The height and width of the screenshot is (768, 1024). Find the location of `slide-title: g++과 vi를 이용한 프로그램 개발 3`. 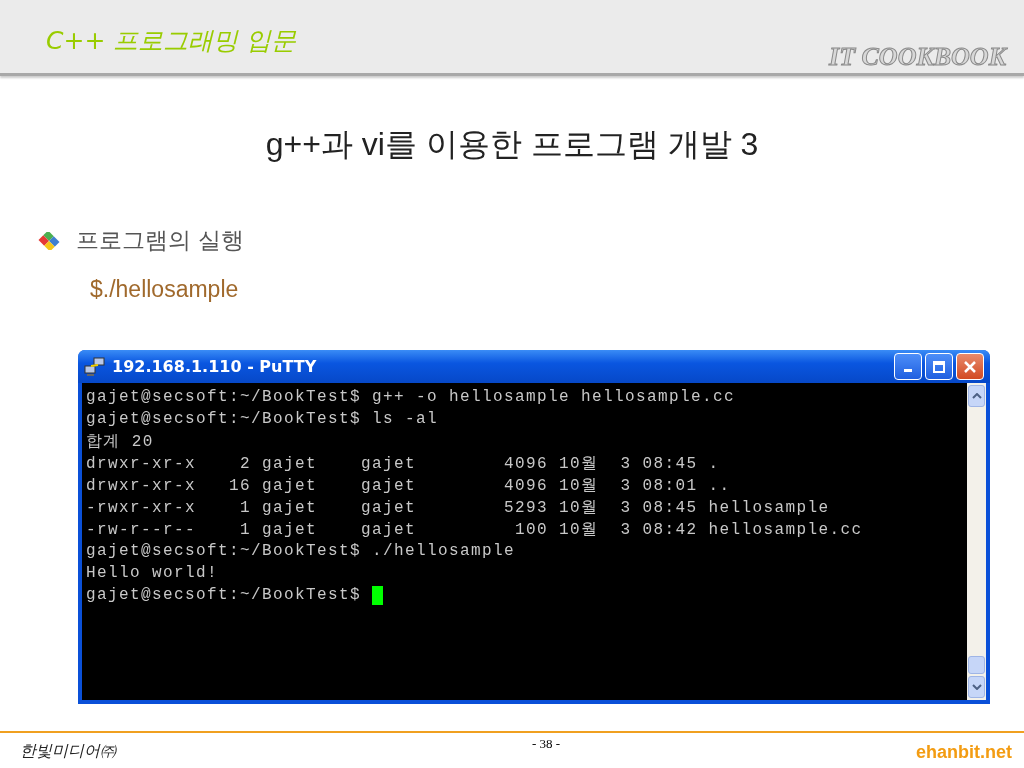

slide-title: g++과 vi를 이용한 프로그램 개발 3 is located at coordinates (512, 144).